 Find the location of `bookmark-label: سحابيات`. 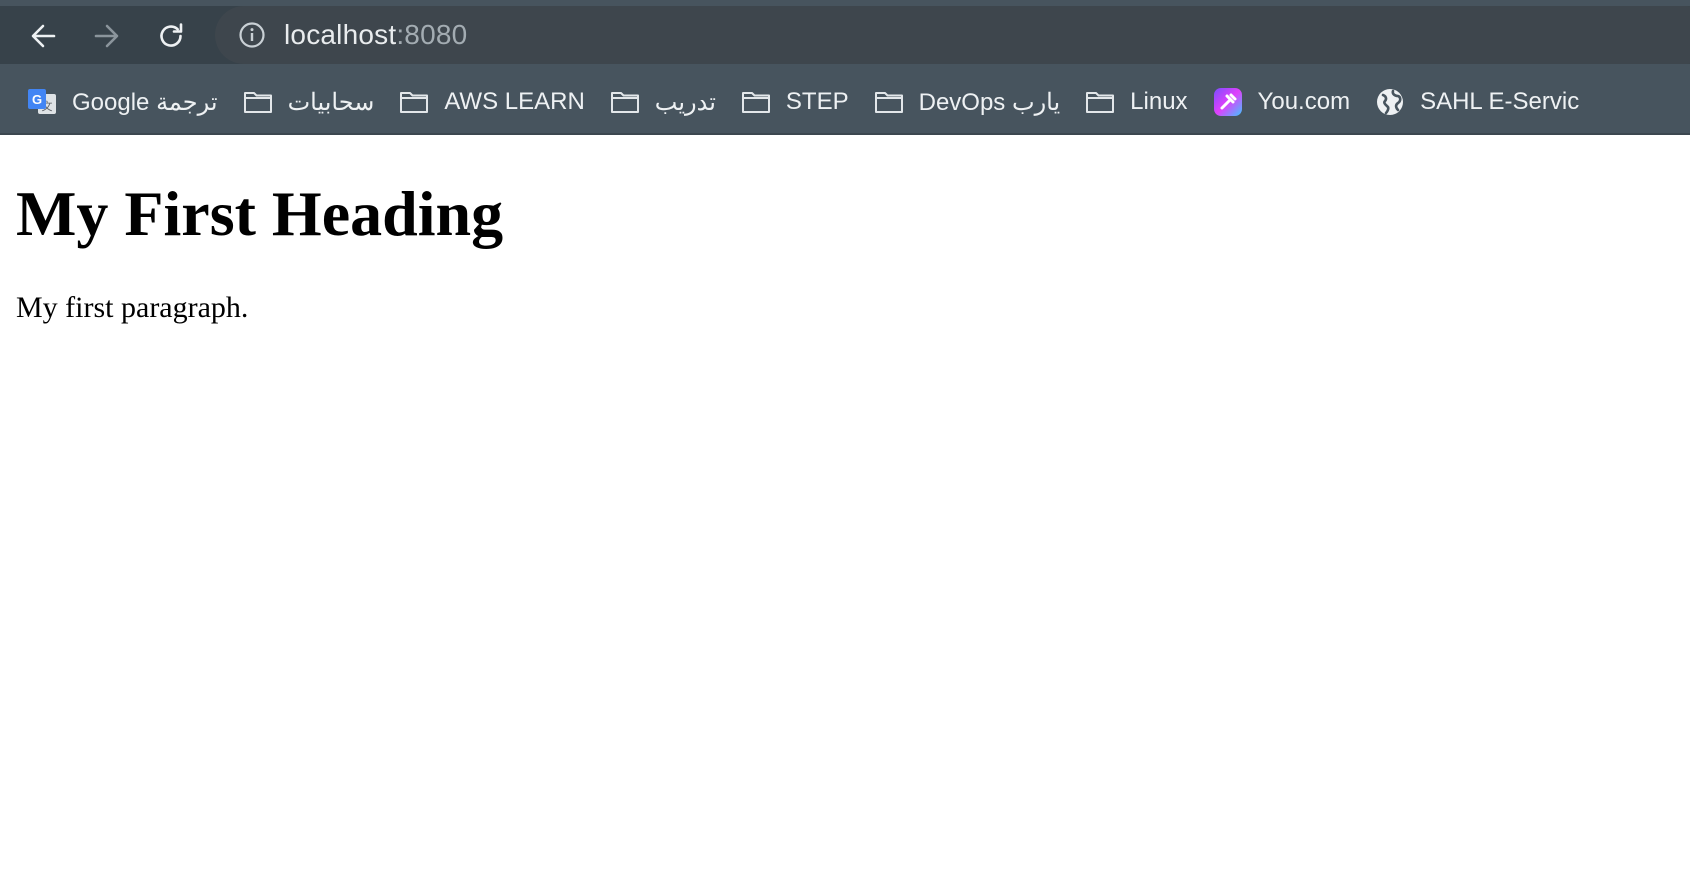

bookmark-label: سحابيات is located at coordinates (331, 102).